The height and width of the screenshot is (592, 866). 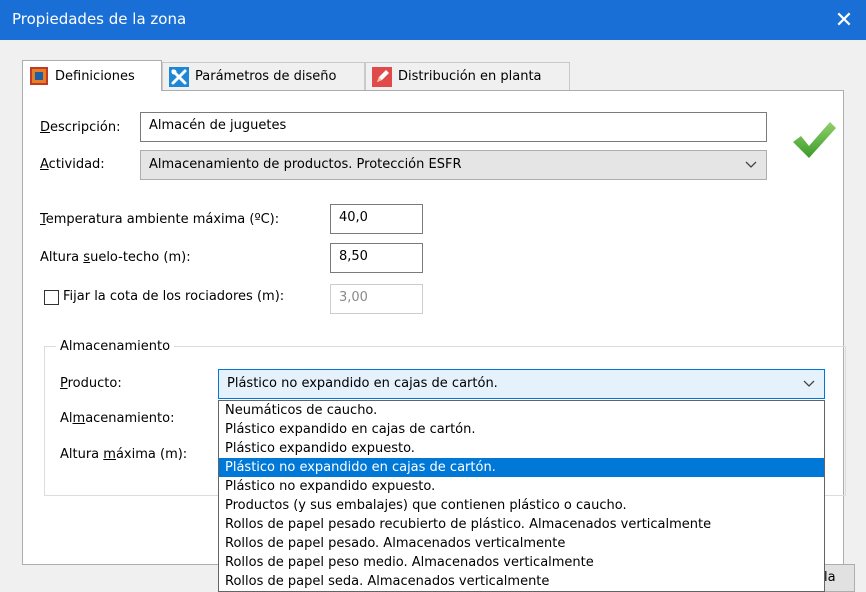 What do you see at coordinates (72, 164) in the screenshot?
I see `actividad-label: Actividad:` at bounding box center [72, 164].